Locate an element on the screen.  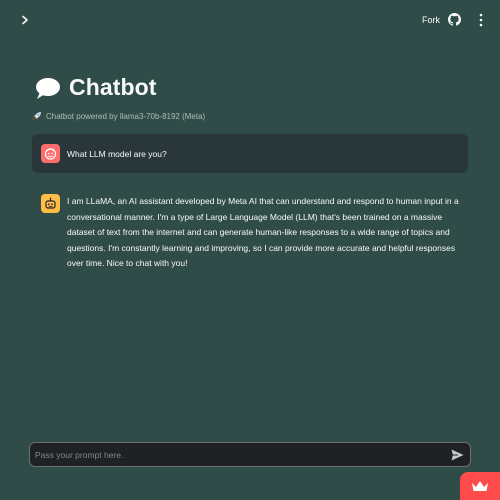
page-title: Chatbot is located at coordinates (113, 87).